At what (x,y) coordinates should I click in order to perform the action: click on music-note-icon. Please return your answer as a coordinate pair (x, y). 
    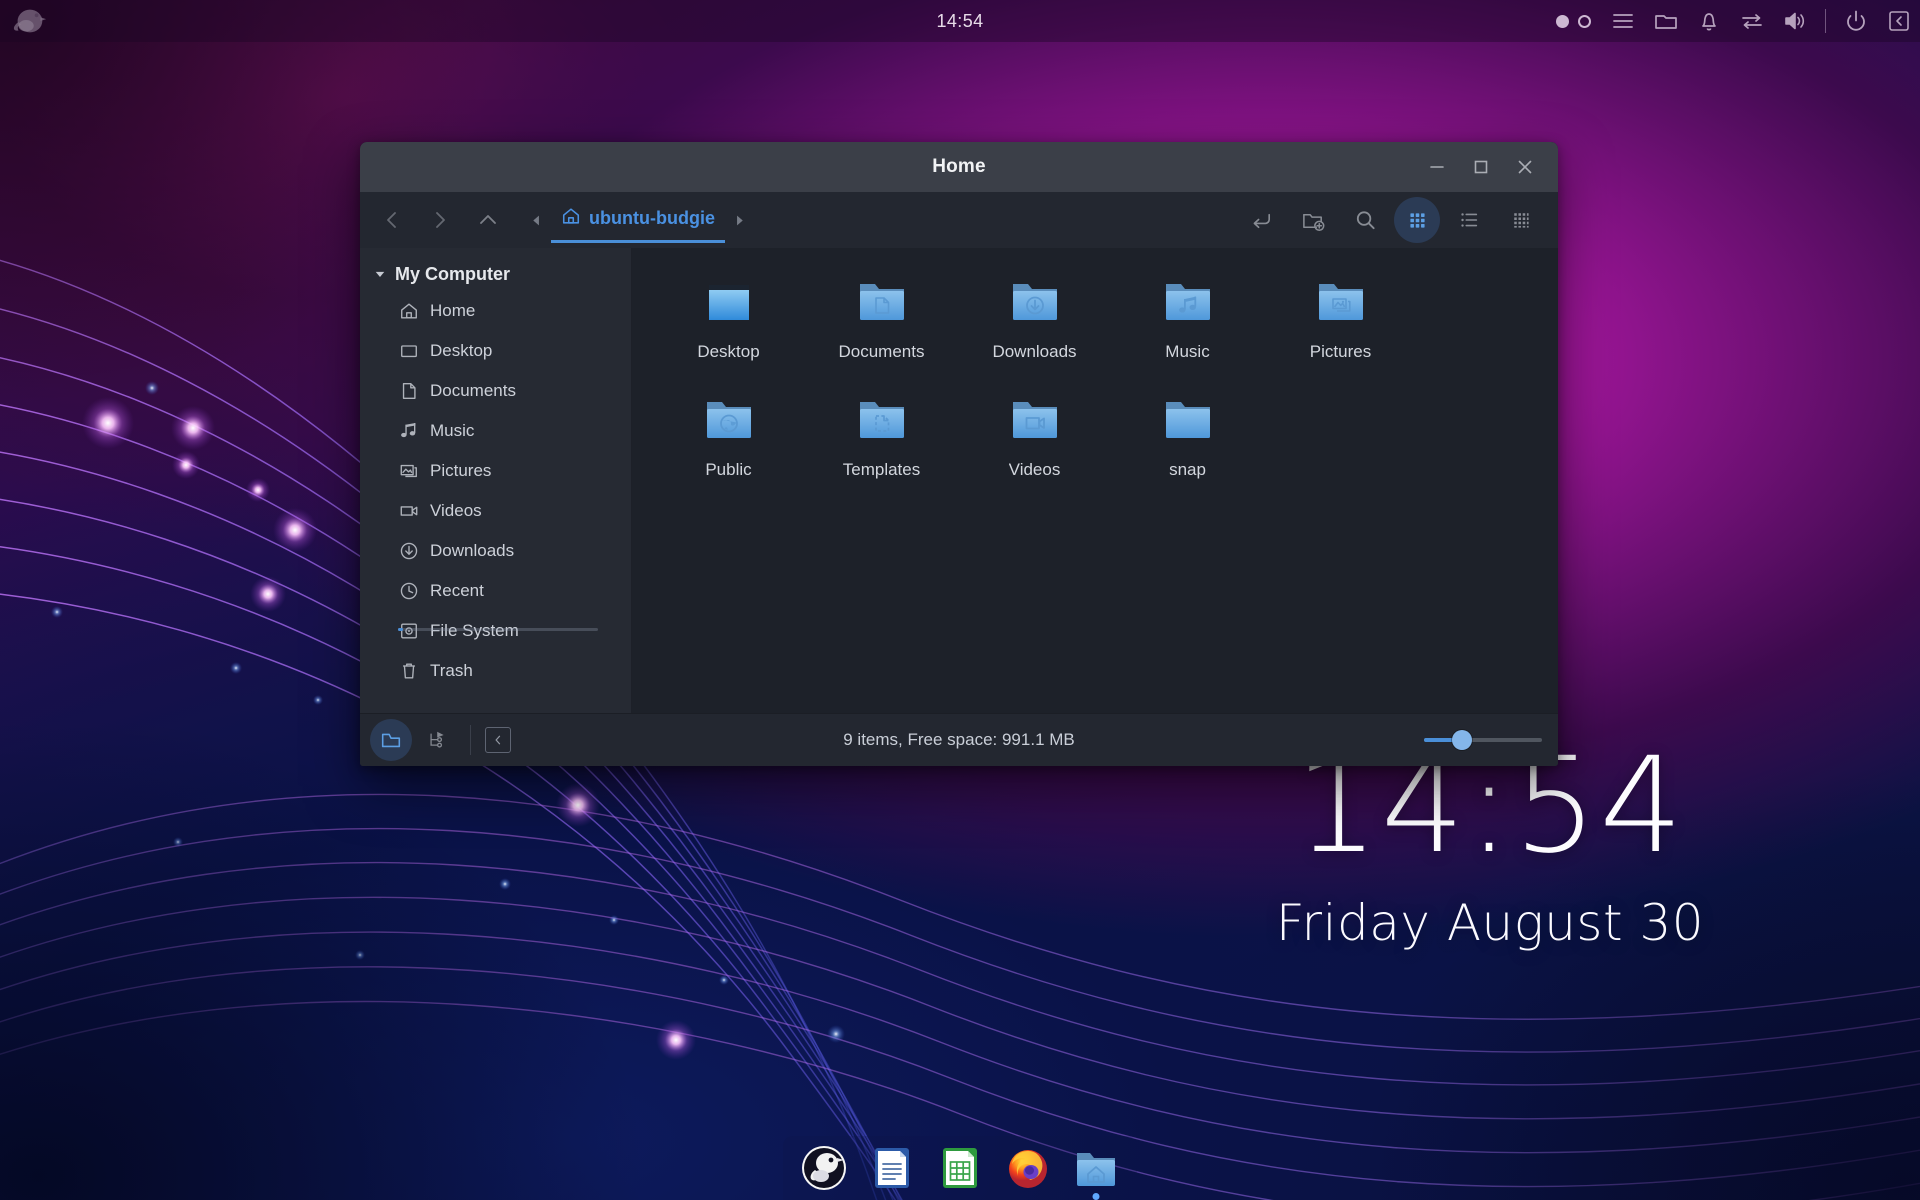
    Looking at the image, I should click on (408, 431).